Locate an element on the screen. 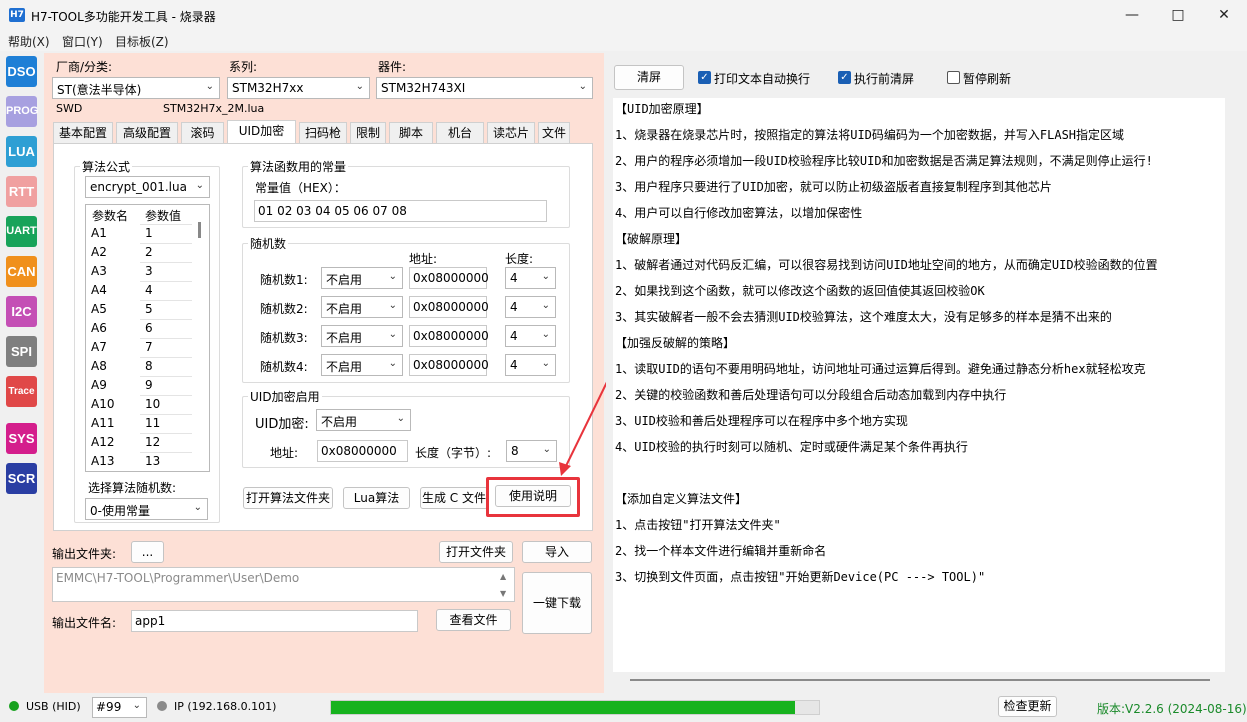 Image resolution: width=1247 pixels, height=722 pixels. random-2-addr-input: 0x08000000 is located at coordinates (449, 307).